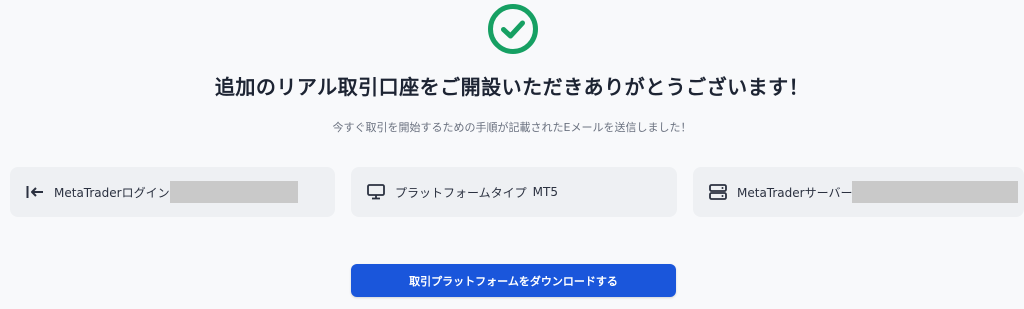  I want to click on page-title: 追加のリアル取引口座をご開設いただきありがとうございます！, so click(512, 87).